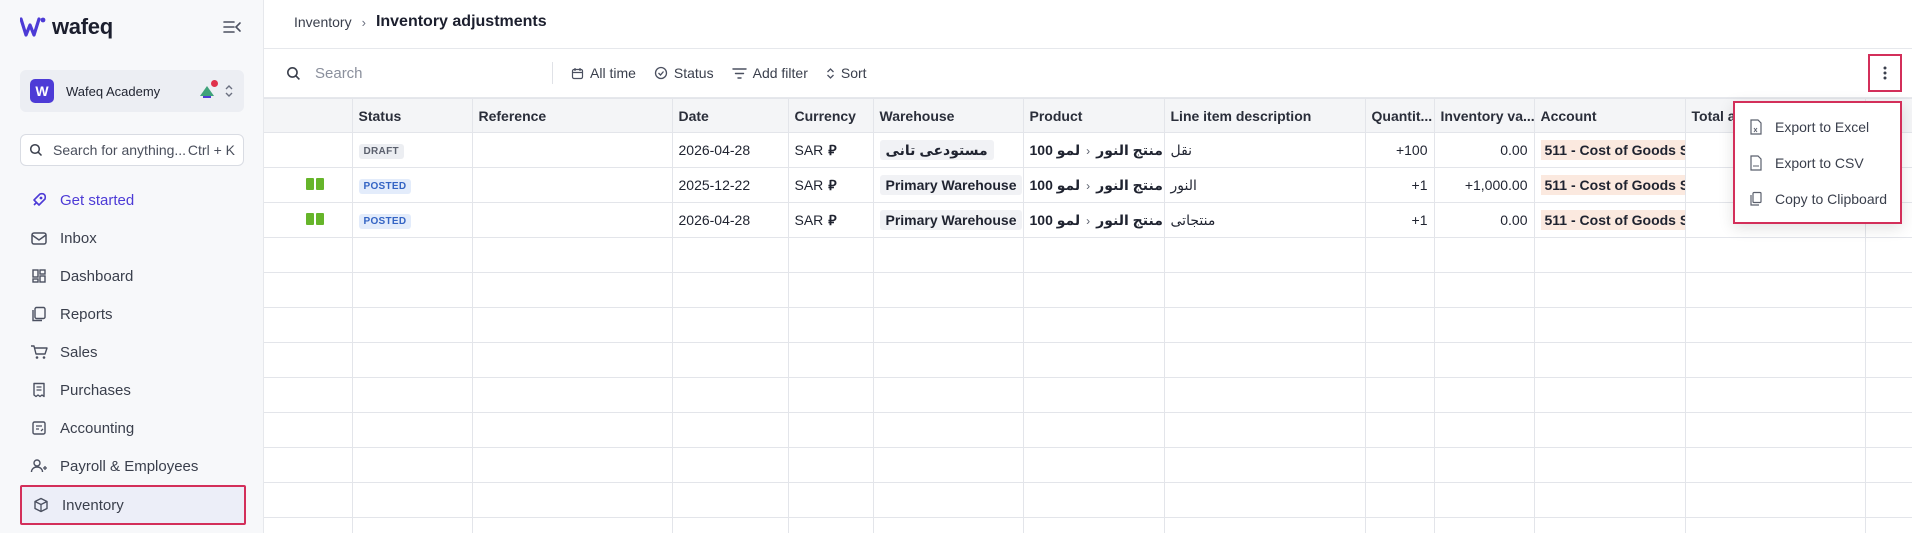 The image size is (1912, 533). I want to click on nav-item-purchases: Purchases, so click(133, 390).